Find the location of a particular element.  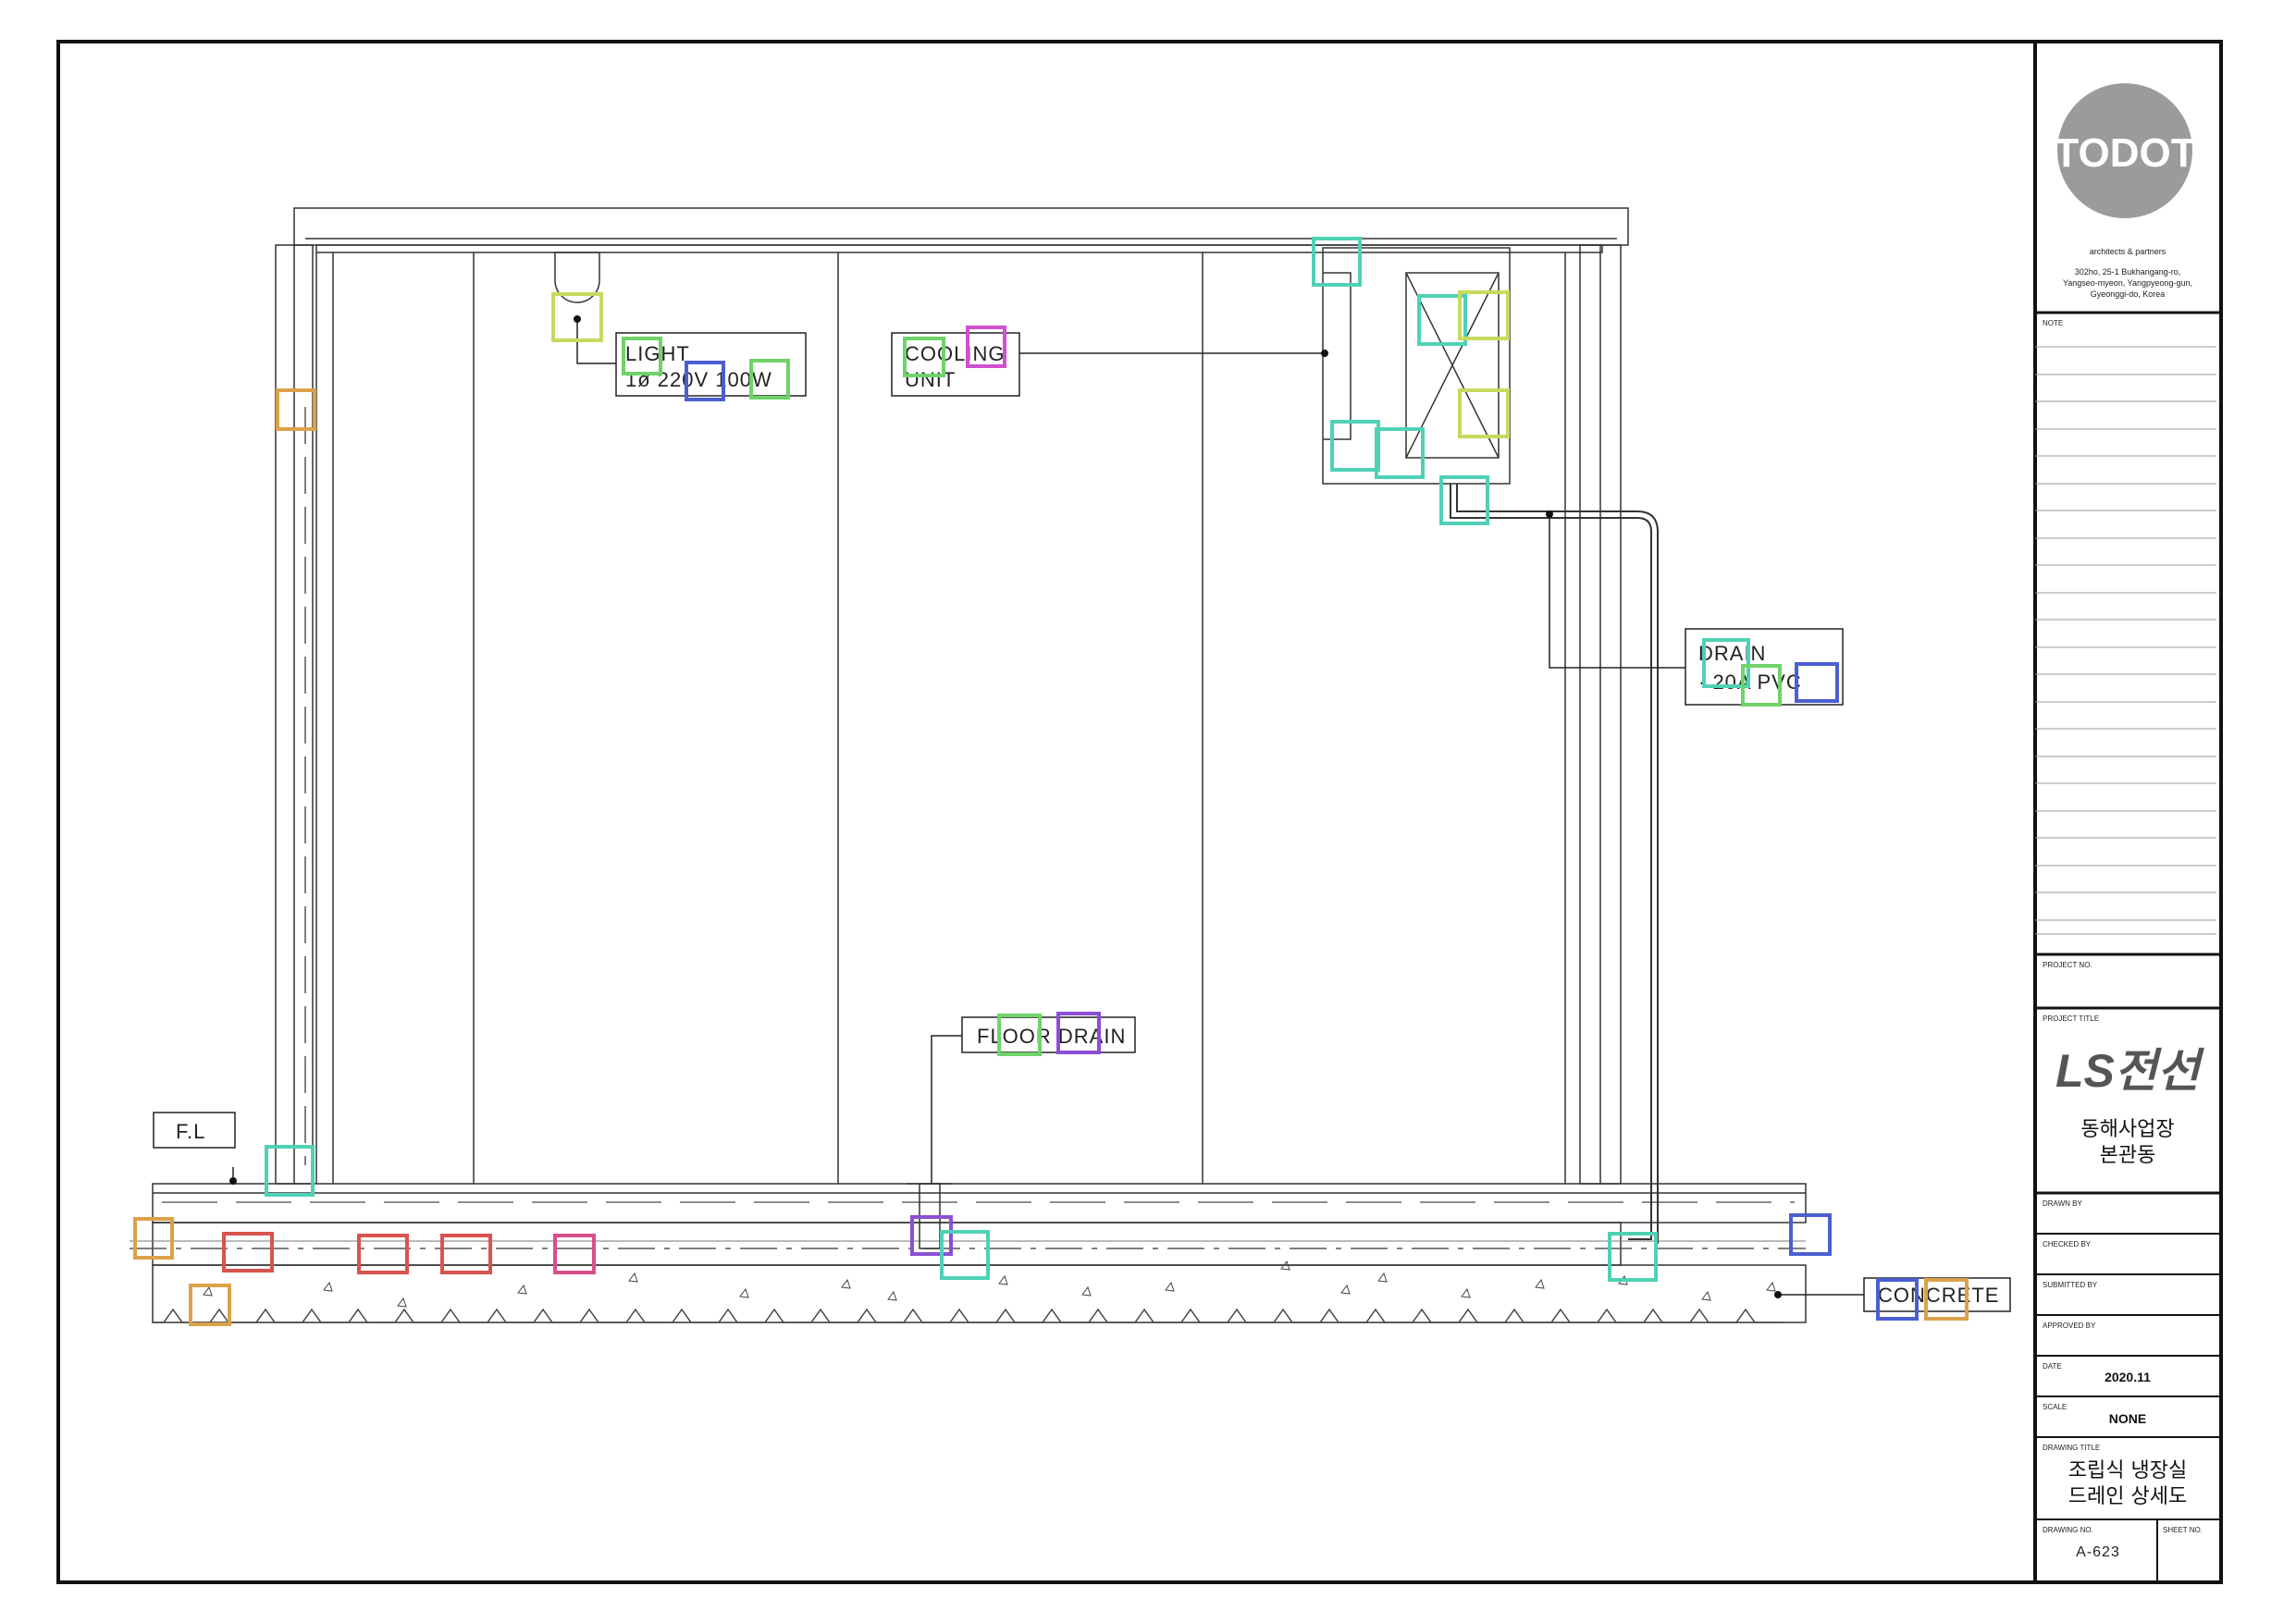

drawn-by-caption: DRAWN BY is located at coordinates (2062, 1203).